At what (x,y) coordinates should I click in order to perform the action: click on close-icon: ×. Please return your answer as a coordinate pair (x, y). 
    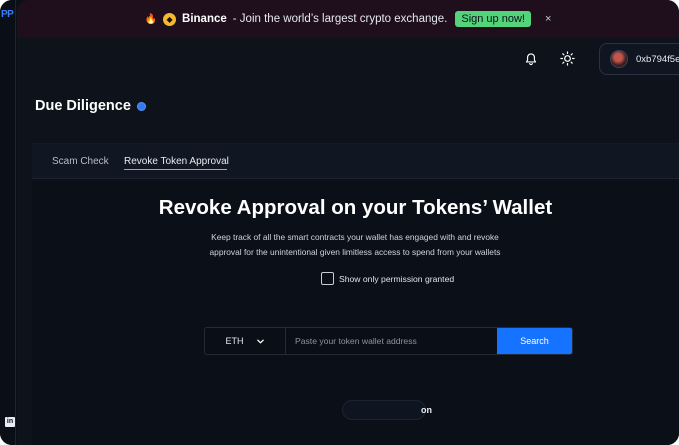
    Looking at the image, I should click on (548, 19).